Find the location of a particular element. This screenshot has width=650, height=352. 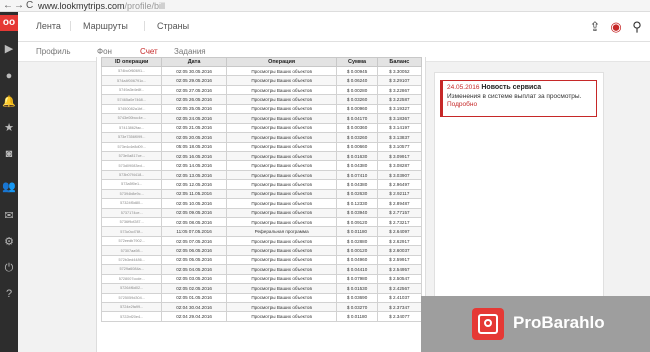

col-date-cell: 02:05 16.05.2016 is located at coordinates (194, 156).